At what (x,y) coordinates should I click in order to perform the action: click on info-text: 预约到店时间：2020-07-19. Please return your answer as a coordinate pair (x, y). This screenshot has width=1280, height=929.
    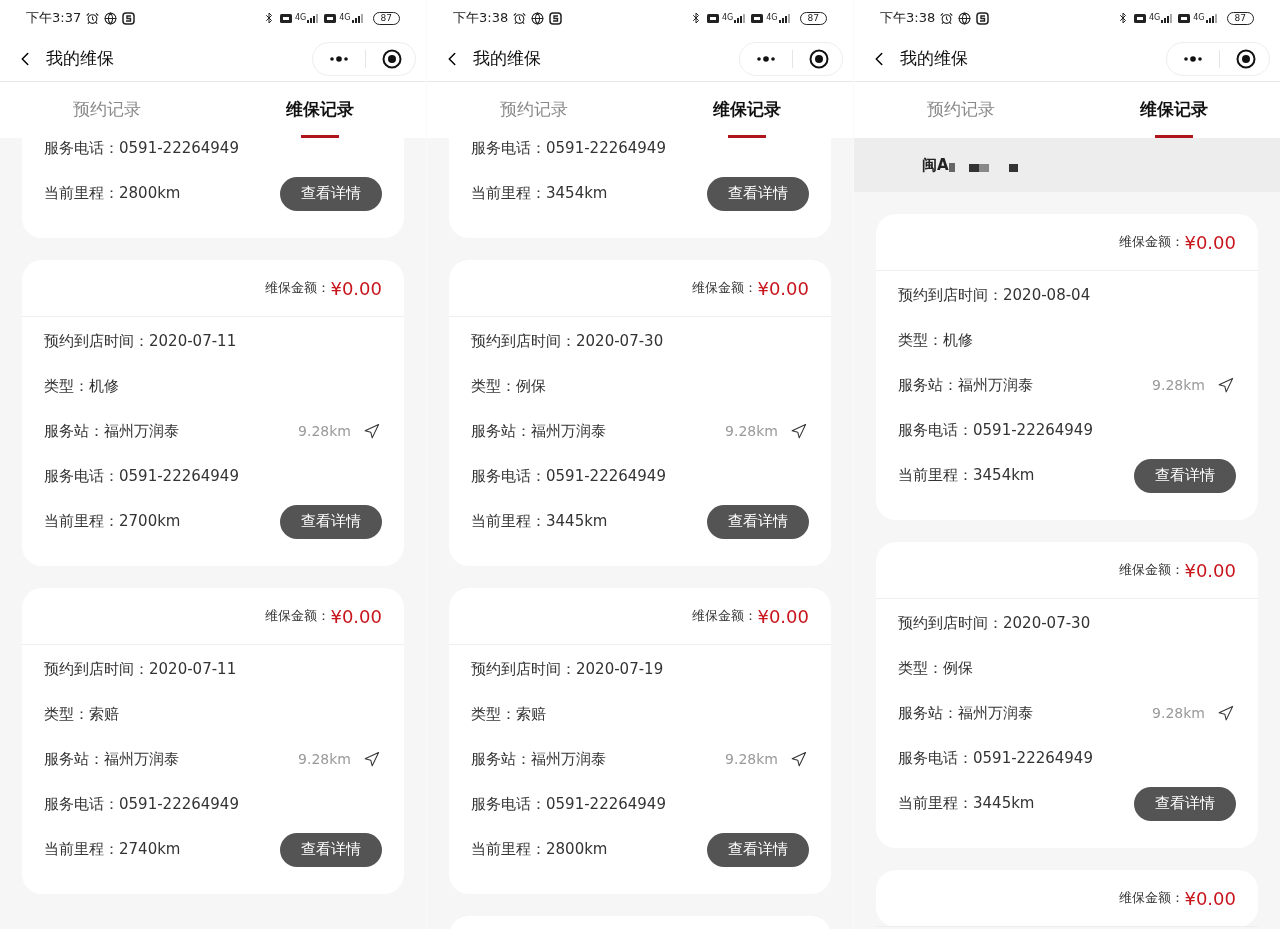
    Looking at the image, I should click on (567, 670).